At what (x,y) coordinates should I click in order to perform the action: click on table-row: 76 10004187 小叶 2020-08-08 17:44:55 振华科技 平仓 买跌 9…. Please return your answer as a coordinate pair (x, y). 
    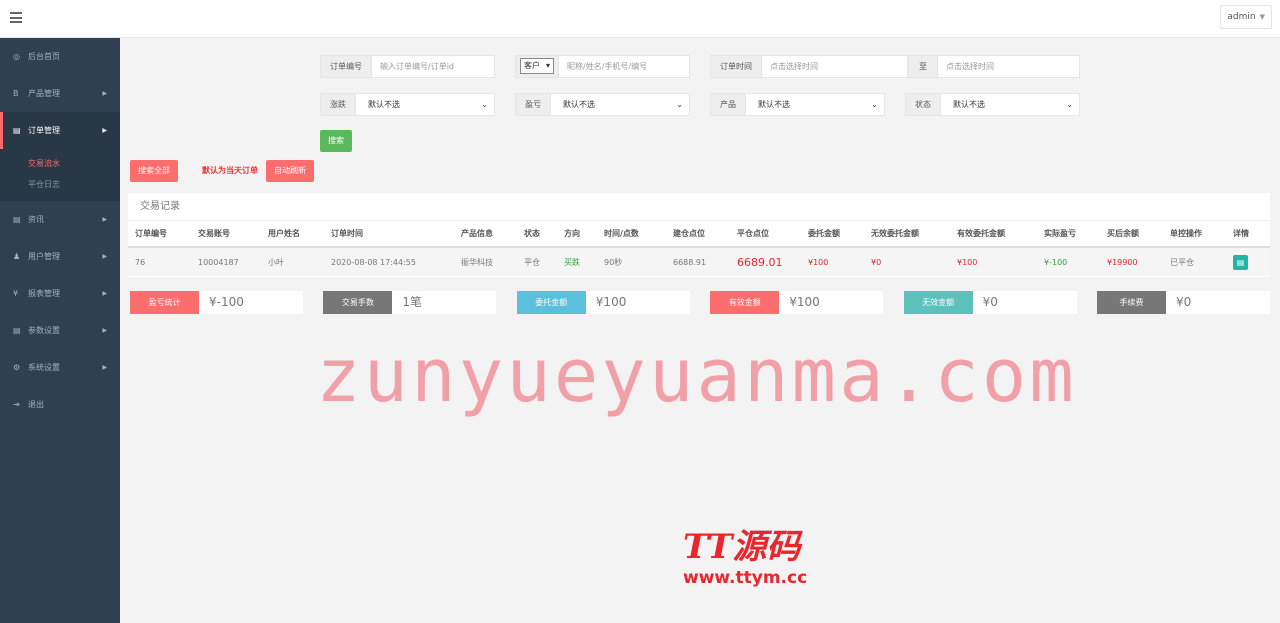
    Looking at the image, I should click on (699, 261).